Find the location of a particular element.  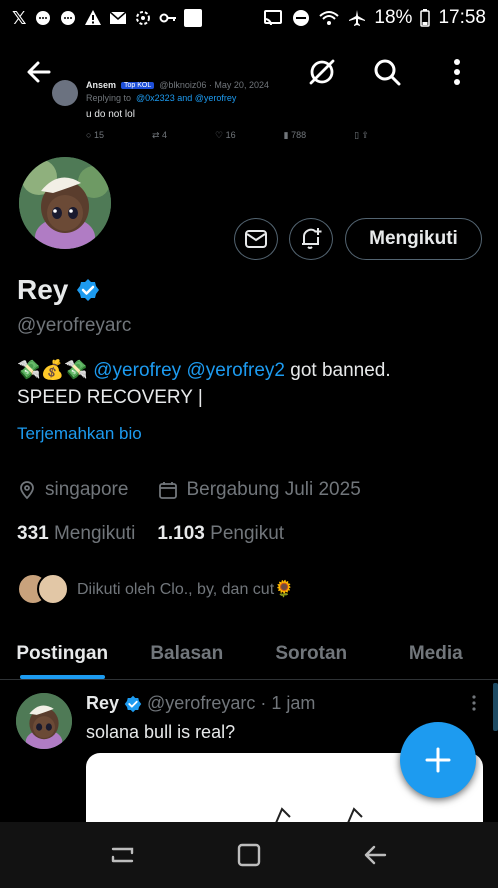

system-back-button is located at coordinates (375, 855).